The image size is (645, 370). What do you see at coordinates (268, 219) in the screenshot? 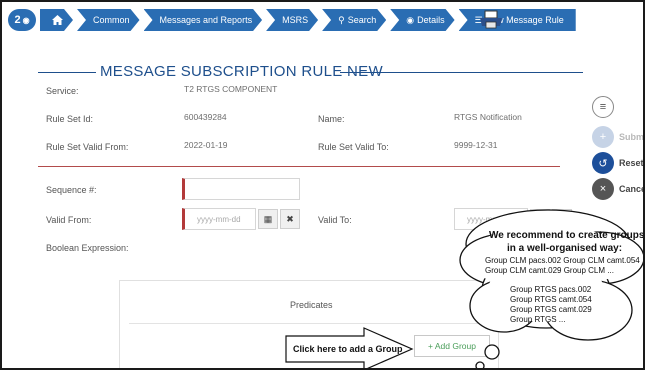
I see `calendar-icon: ▦` at bounding box center [268, 219].